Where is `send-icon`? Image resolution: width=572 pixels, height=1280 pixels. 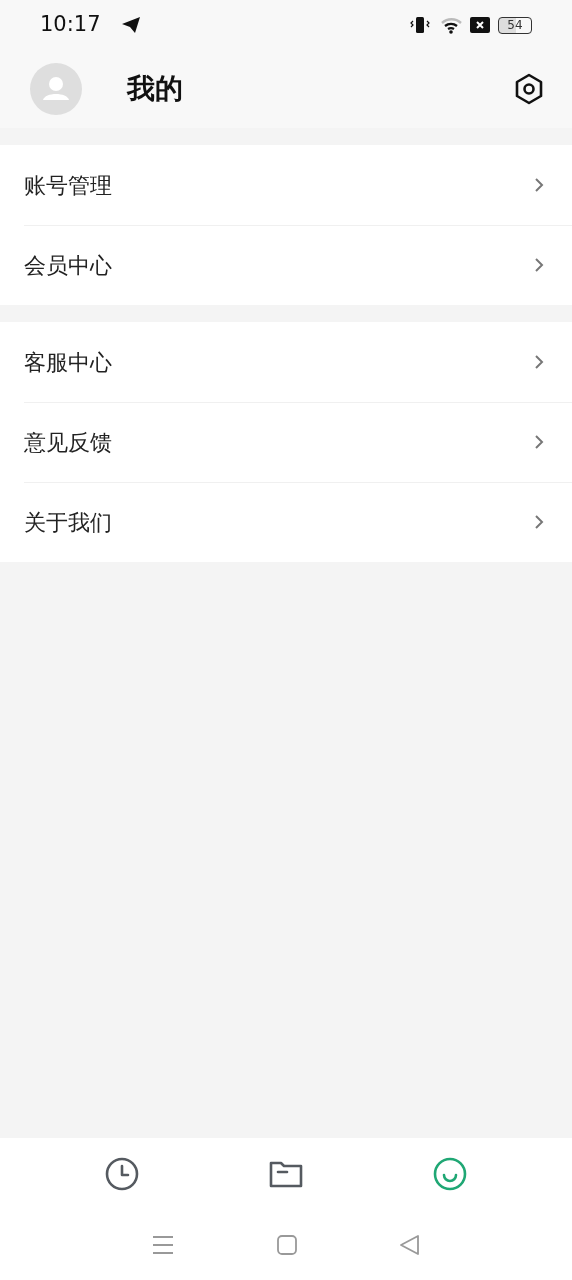
send-icon is located at coordinates (130, 25).